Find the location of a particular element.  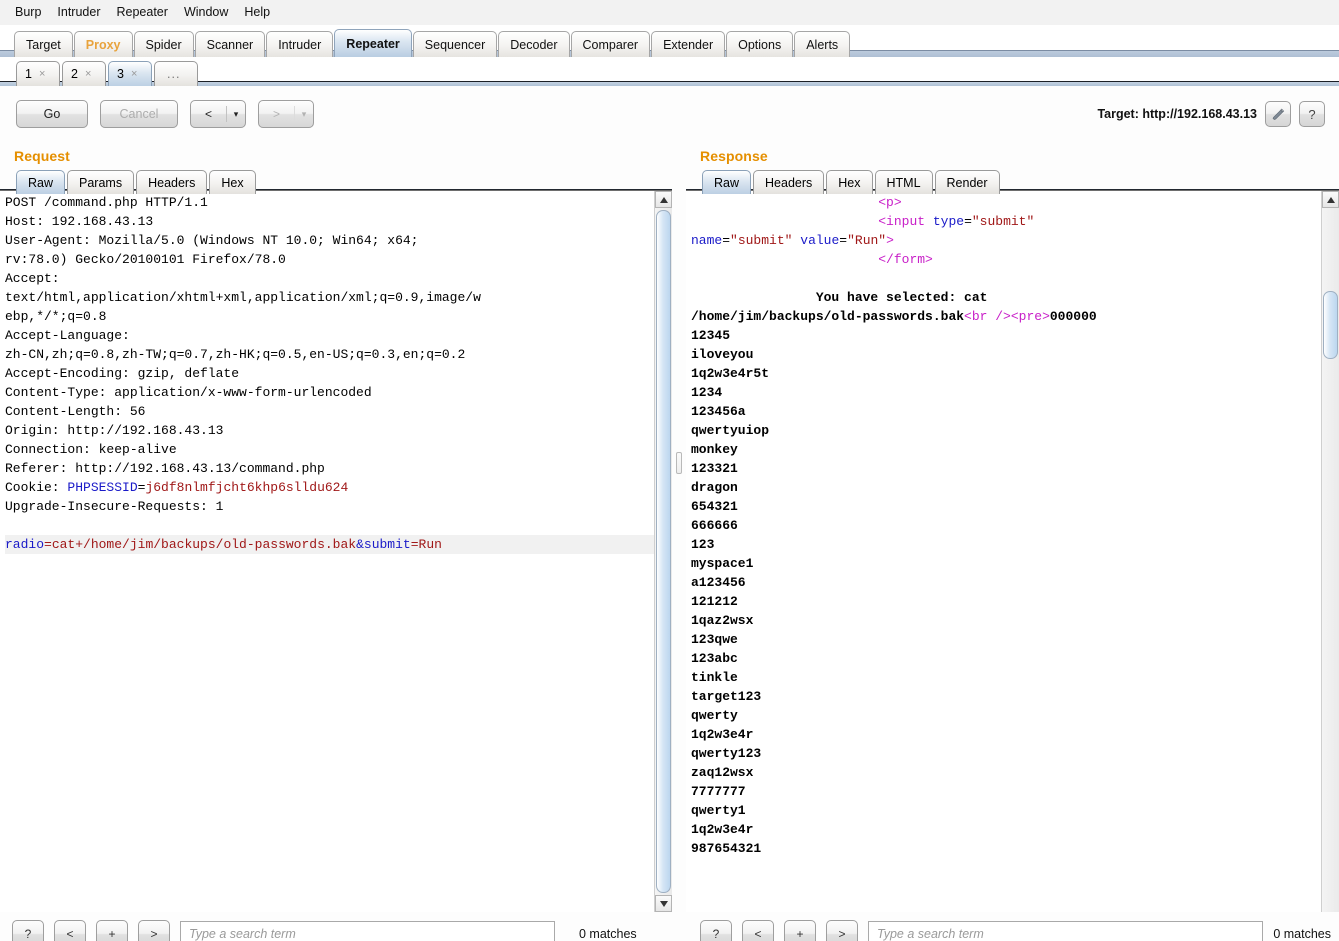

tab-comparer: Comparer is located at coordinates (610, 44).